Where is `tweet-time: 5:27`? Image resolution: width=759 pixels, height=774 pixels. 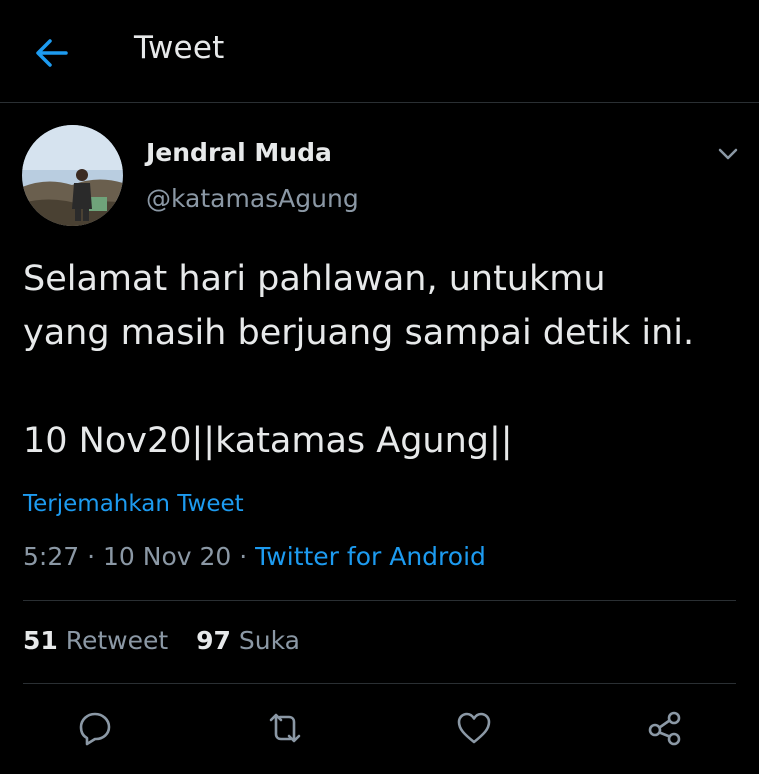 tweet-time: 5:27 is located at coordinates (51, 556).